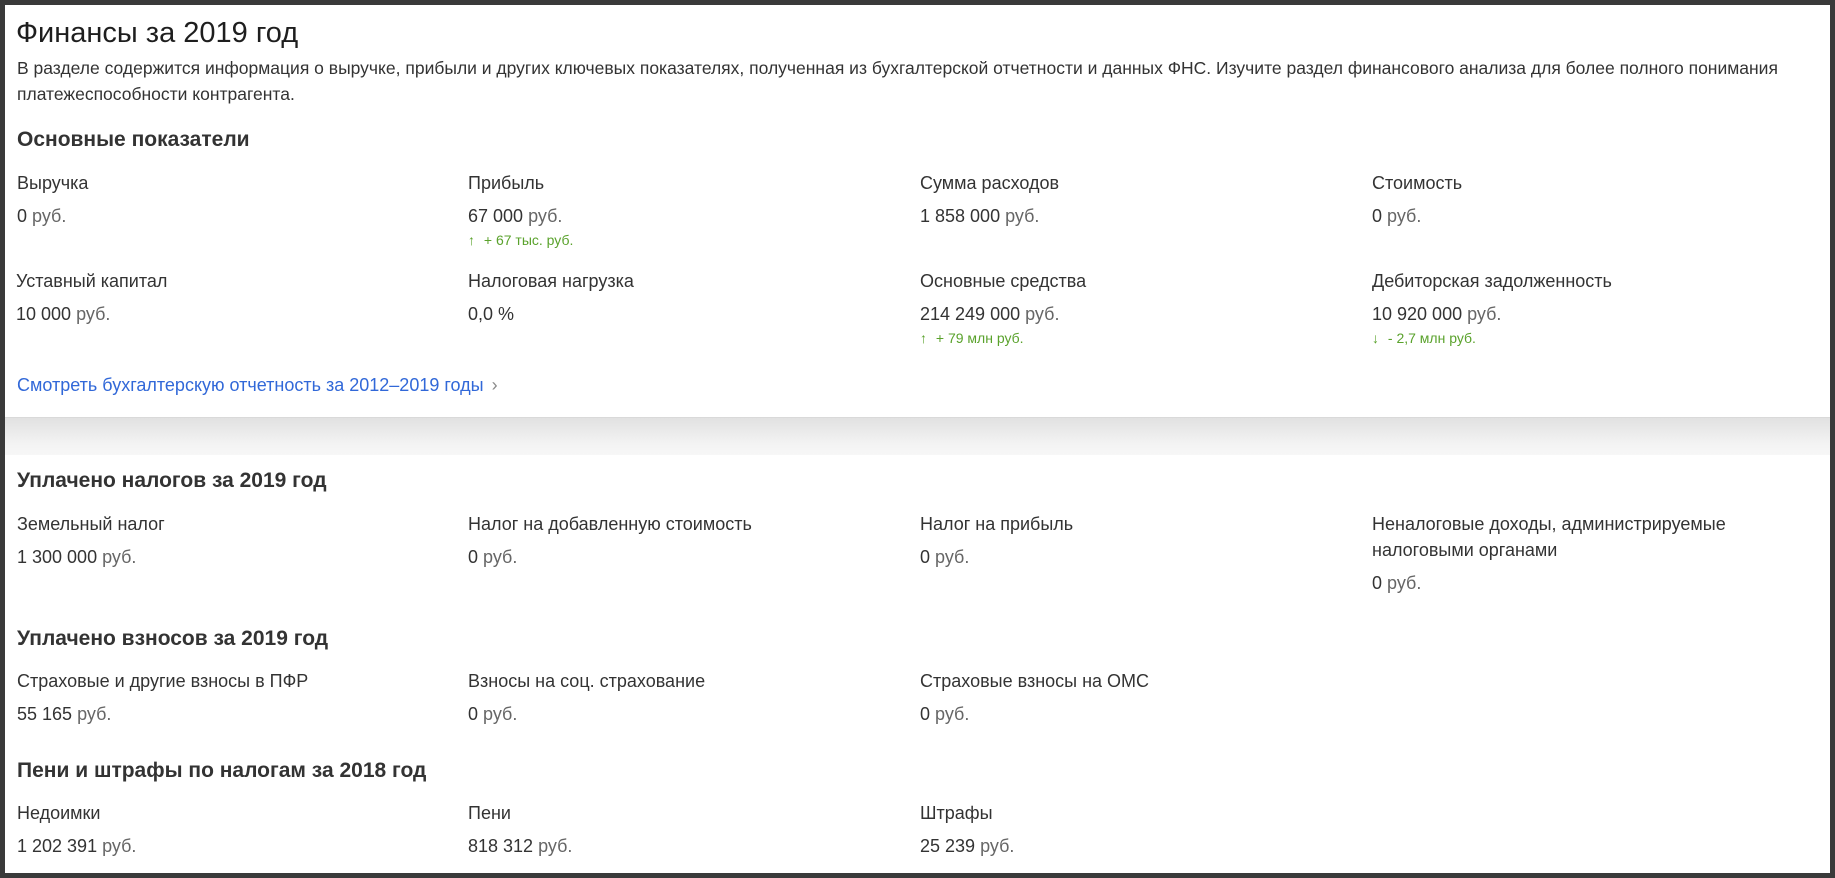 This screenshot has width=1835, height=878. What do you see at coordinates (237, 828) in the screenshot?
I see `metric-arrears: Недоимки 1 202 391 руб.` at bounding box center [237, 828].